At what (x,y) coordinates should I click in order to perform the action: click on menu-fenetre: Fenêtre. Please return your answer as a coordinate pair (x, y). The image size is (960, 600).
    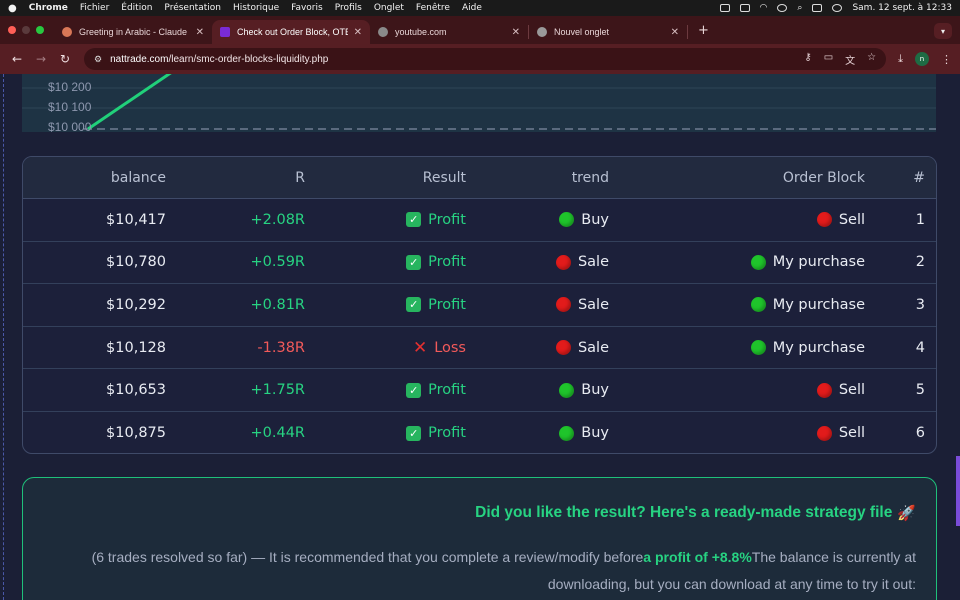
    Looking at the image, I should click on (433, 8).